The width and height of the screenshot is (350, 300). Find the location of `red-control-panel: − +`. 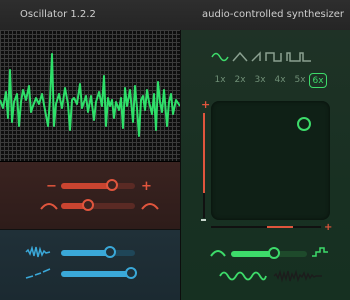

red-control-panel: − + is located at coordinates (90, 196).